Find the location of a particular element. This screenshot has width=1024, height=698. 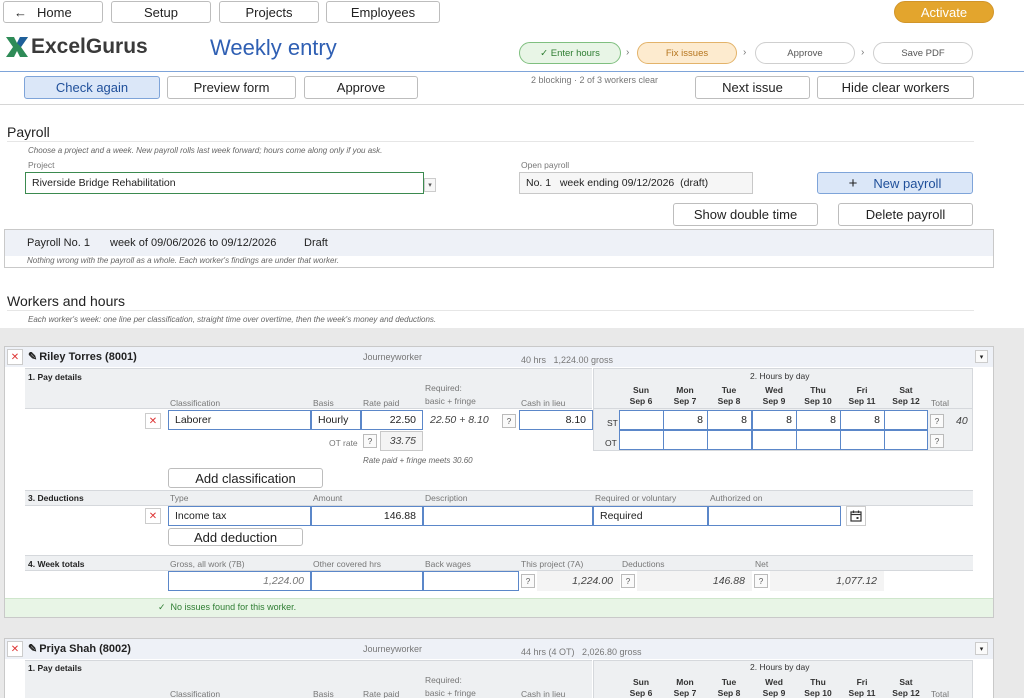

new-payroll-button: + New payroll is located at coordinates (895, 183).